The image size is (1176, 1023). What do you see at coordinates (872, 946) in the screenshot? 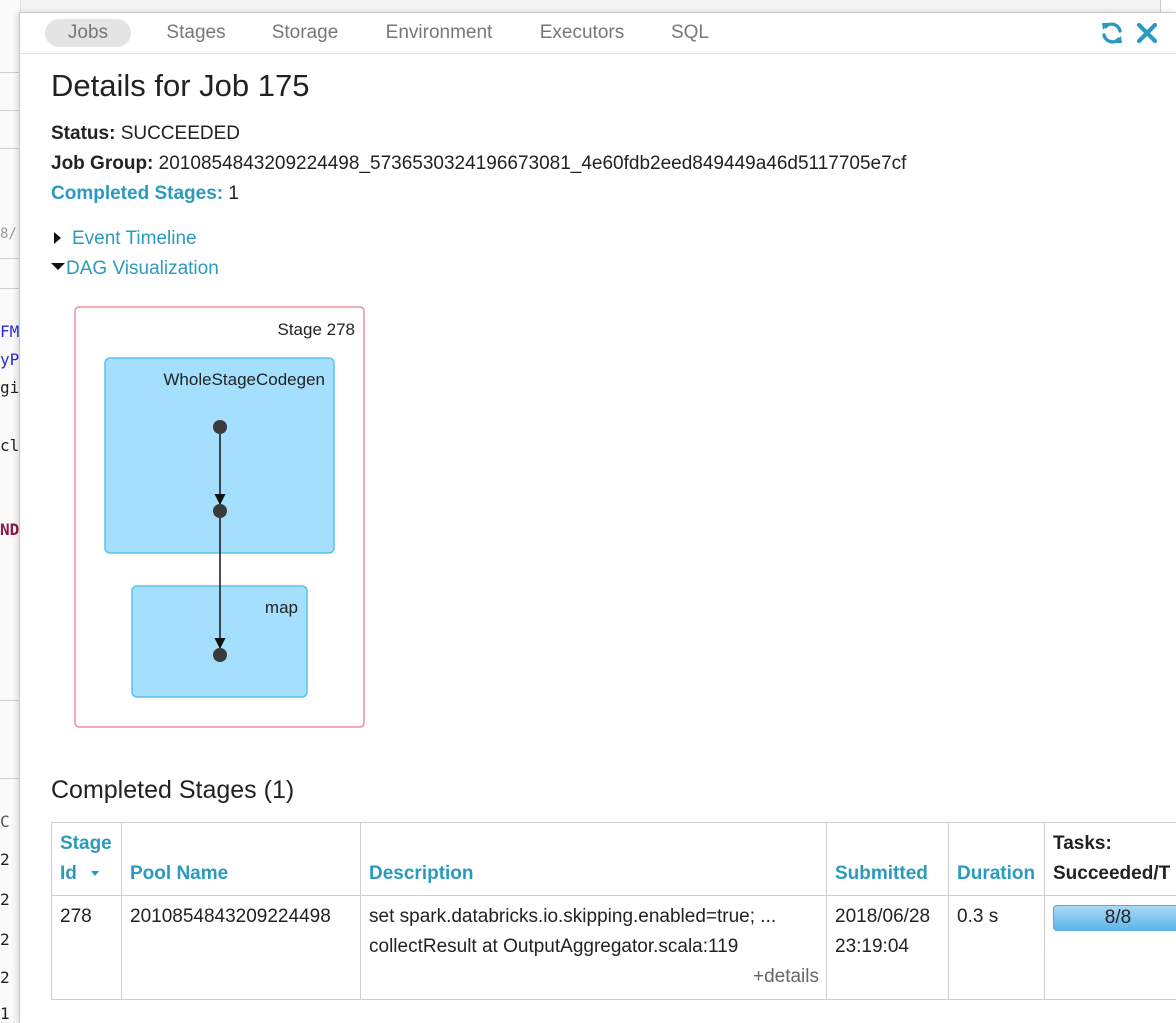
I see `cell-submitted-time: 23:19:04` at bounding box center [872, 946].